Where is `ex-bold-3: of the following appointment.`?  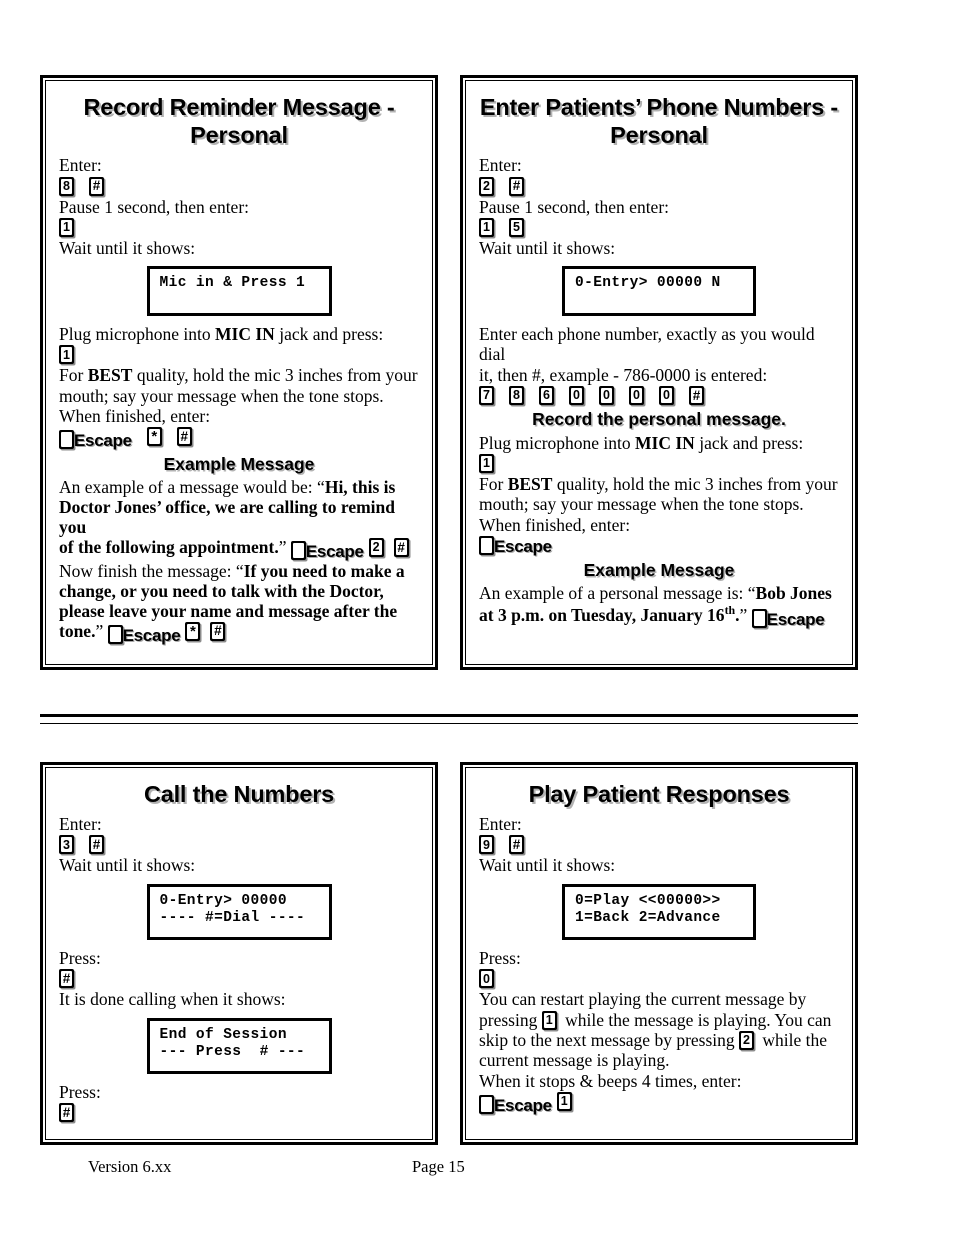 ex-bold-3: of the following appointment. is located at coordinates (169, 546).